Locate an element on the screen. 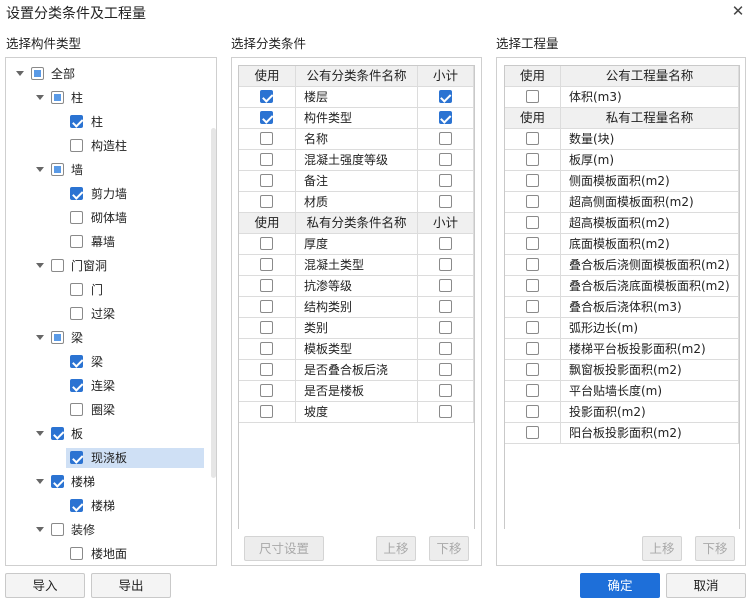 The width and height of the screenshot is (753, 606). tree-item: 柱 is located at coordinates (106, 98).